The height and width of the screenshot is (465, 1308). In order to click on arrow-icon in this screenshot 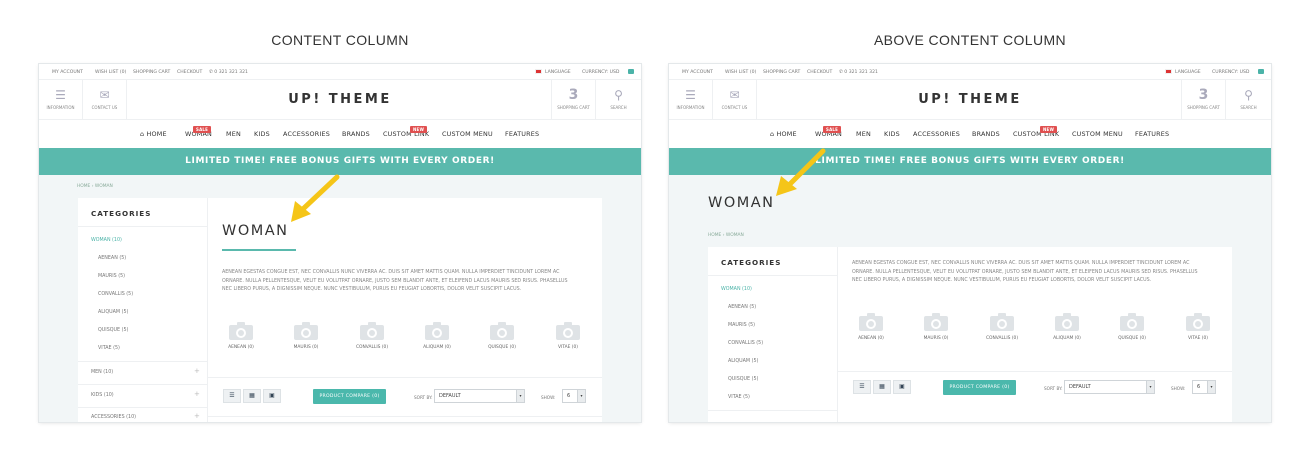, I will do `click(801, 172)`.